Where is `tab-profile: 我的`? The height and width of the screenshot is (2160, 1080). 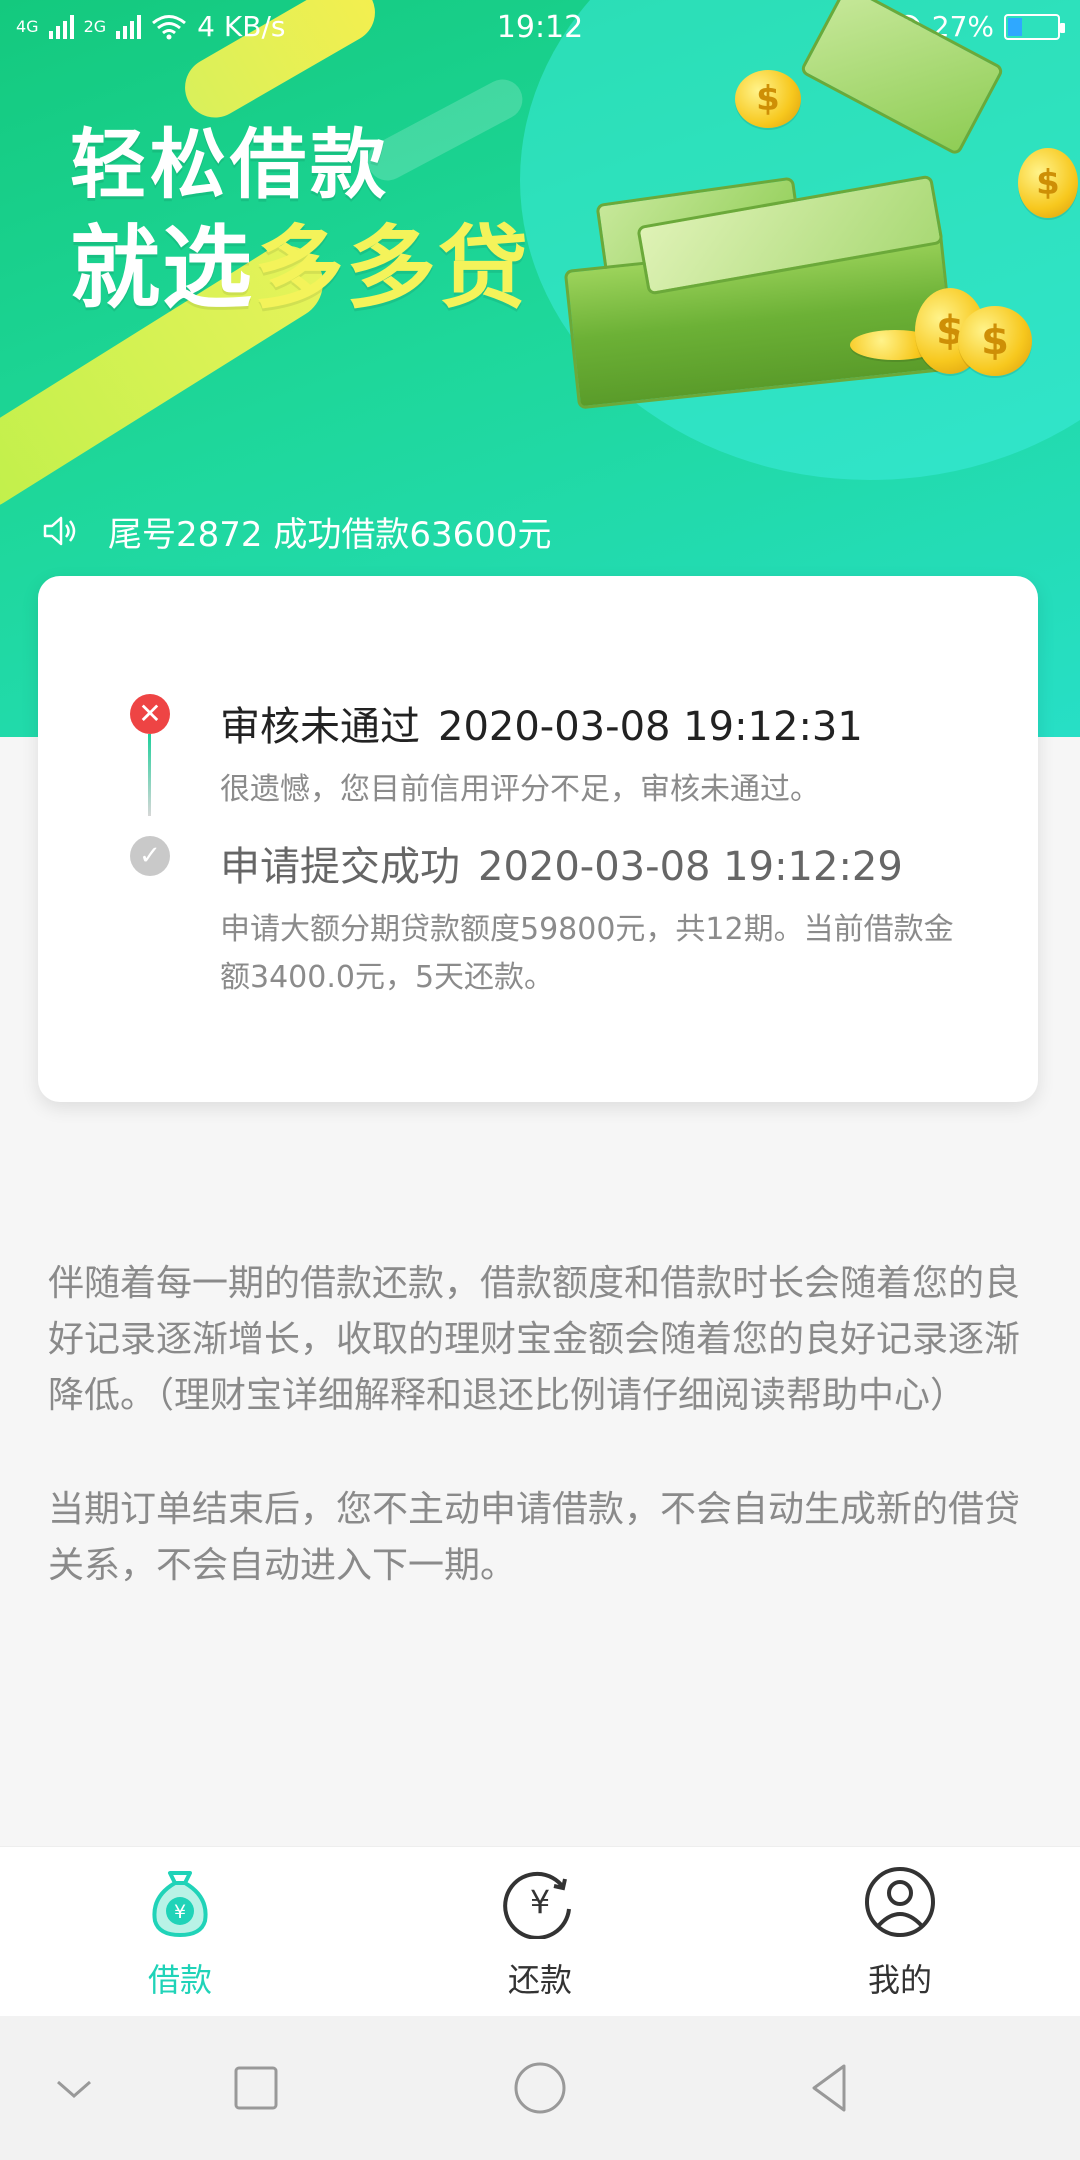 tab-profile: 我的 is located at coordinates (900, 1933).